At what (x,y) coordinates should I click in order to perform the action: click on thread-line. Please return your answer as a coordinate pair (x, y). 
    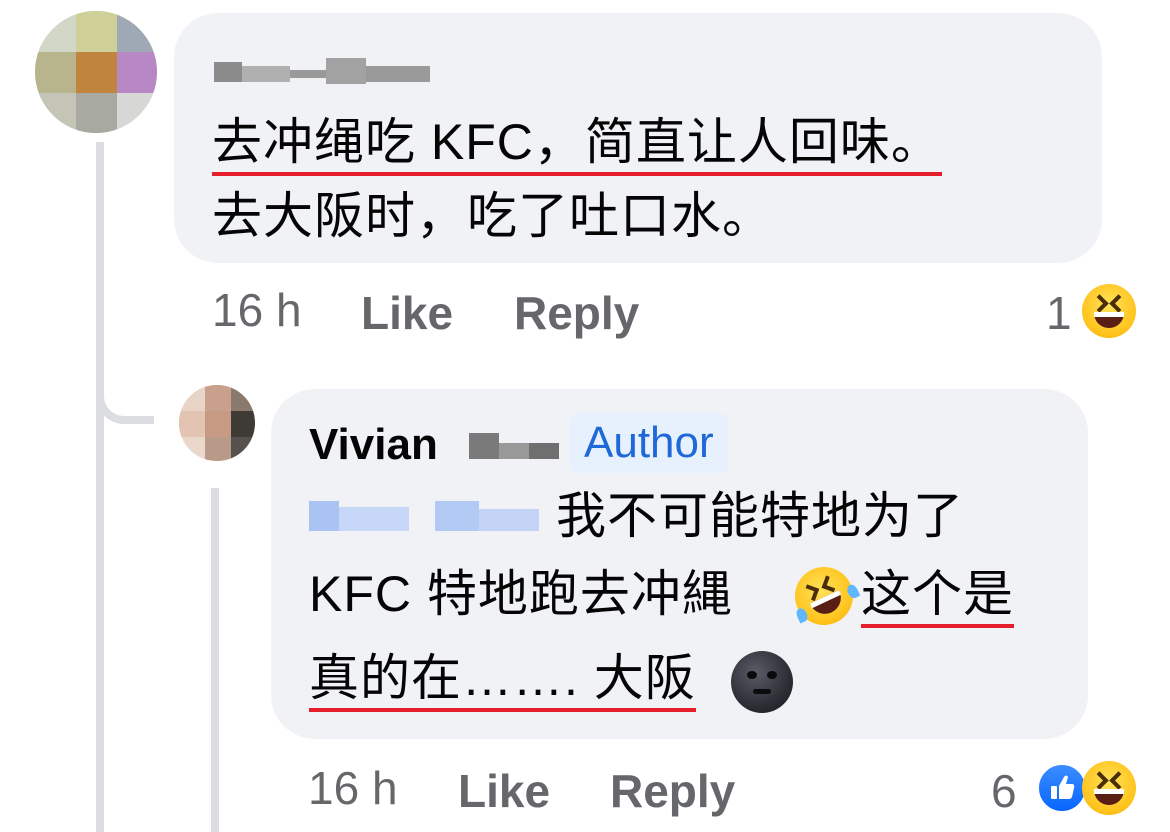
    Looking at the image, I should click on (100, 487).